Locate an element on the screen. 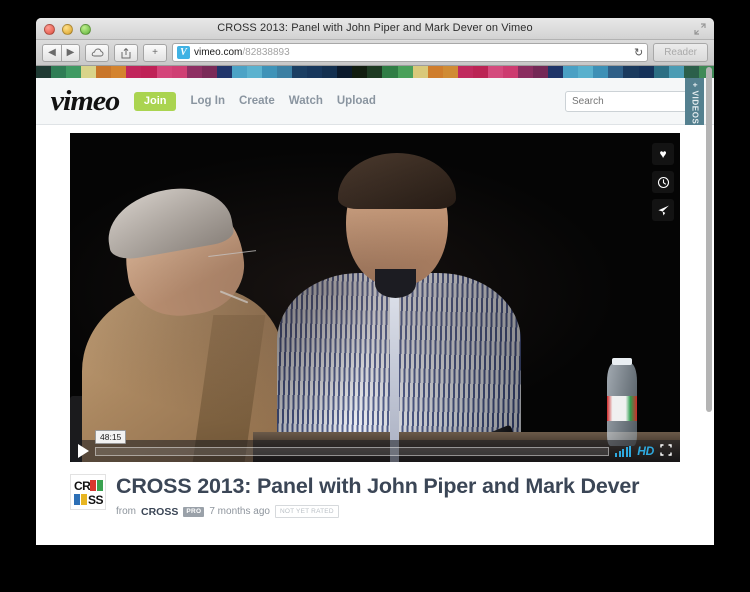  url-text: vimeo.com/82838893 is located at coordinates (242, 52).